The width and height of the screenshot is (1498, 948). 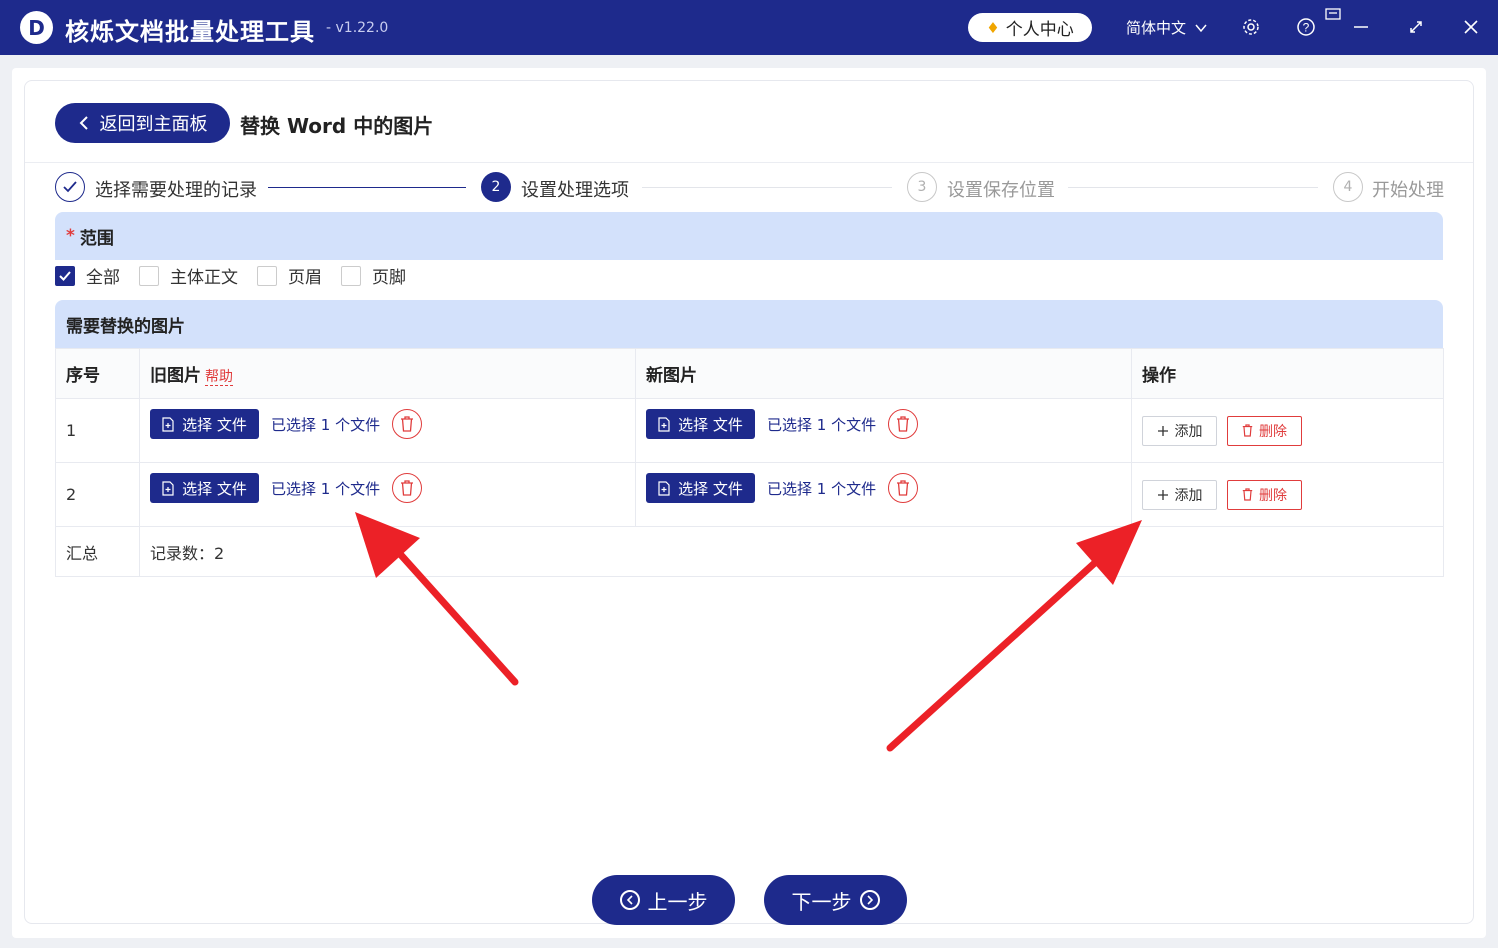 What do you see at coordinates (1471, 27) in the screenshot?
I see `close-icon` at bounding box center [1471, 27].